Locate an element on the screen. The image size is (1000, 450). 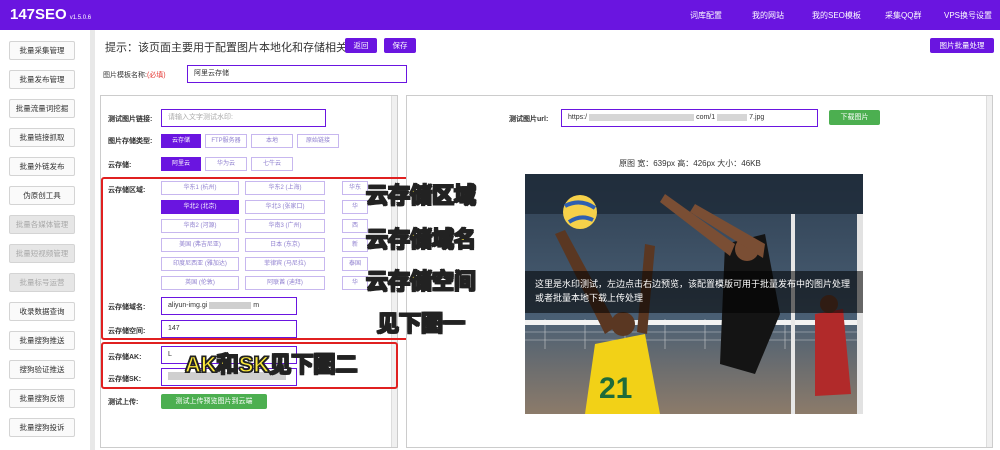
test-link-label-text: 测试图片链接: is located at coordinates (130, 119).